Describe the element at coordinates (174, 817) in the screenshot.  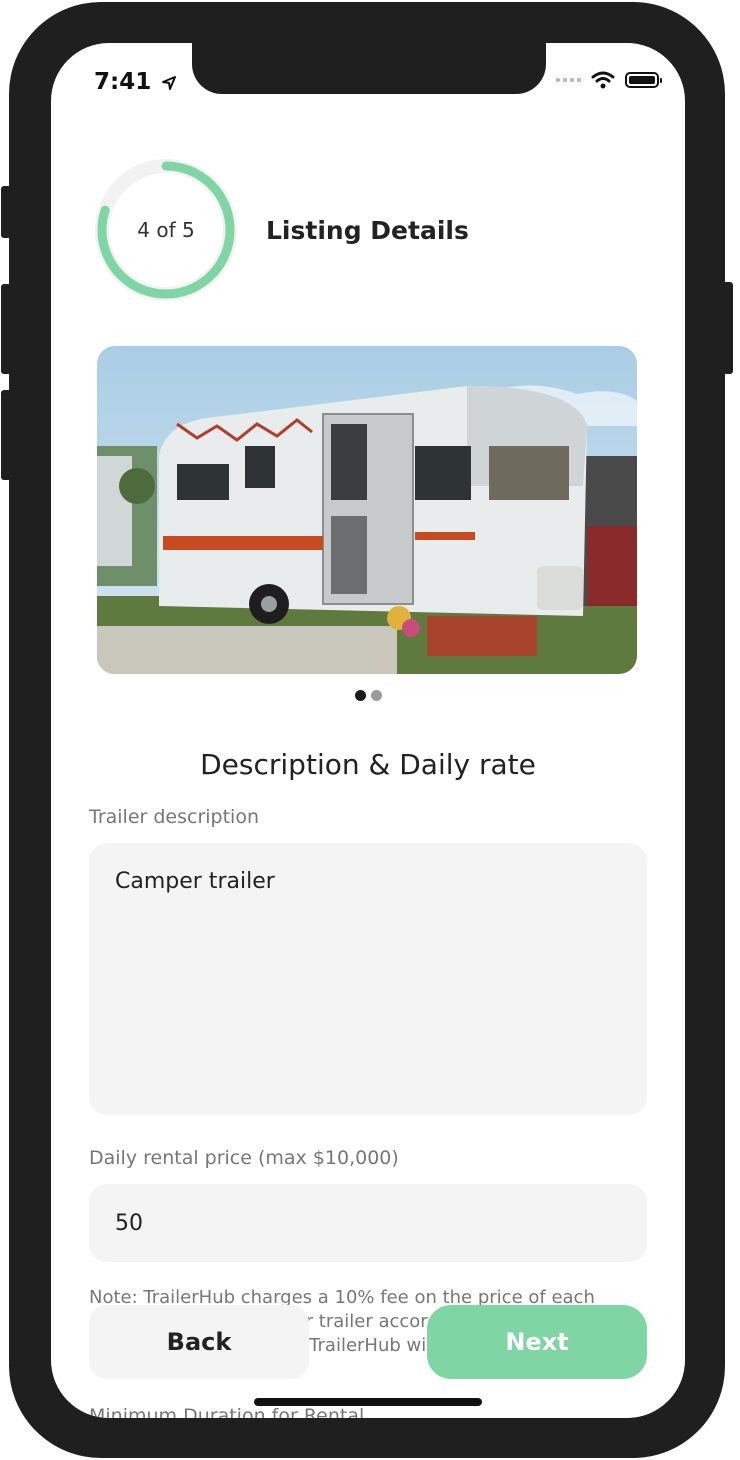
I see `description-label: Trailer description` at that location.